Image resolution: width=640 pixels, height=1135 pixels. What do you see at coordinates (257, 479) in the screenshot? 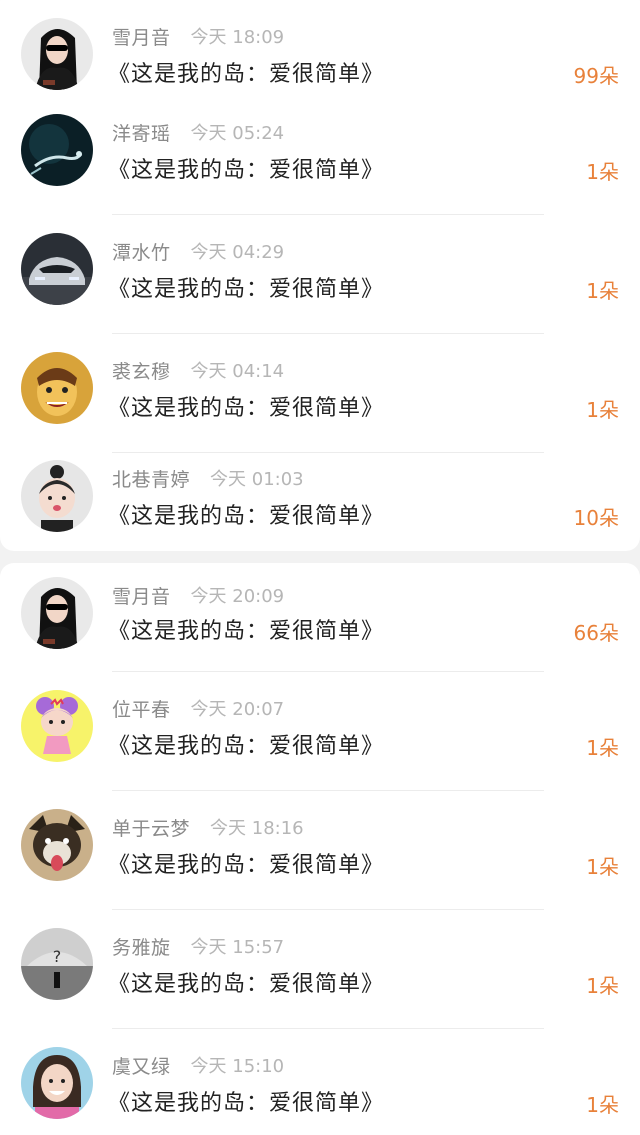
I see `timestamp: 今天 01:03` at bounding box center [257, 479].